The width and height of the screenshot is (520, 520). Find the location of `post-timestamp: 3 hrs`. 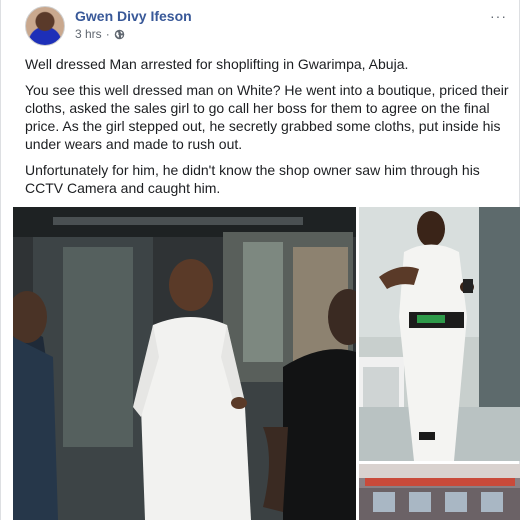

post-timestamp: 3 hrs is located at coordinates (88, 34).